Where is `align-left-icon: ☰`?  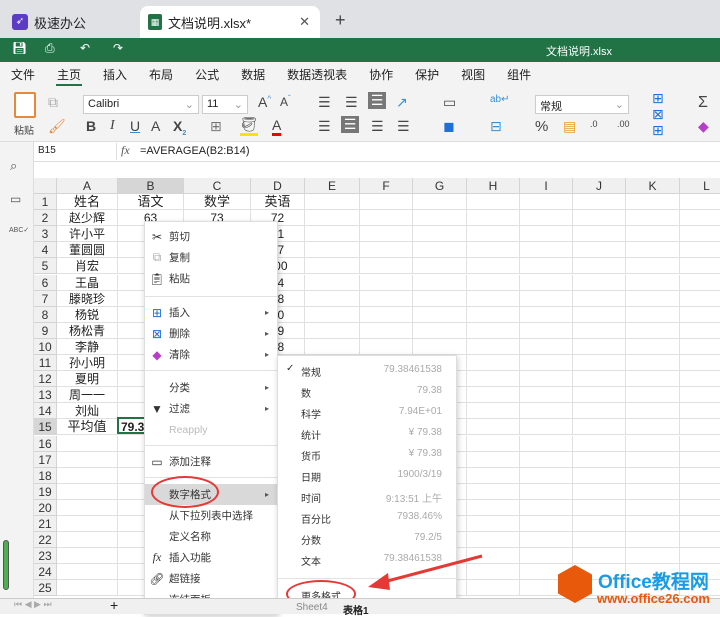
align-left-icon: ☰ is located at coordinates (324, 126).